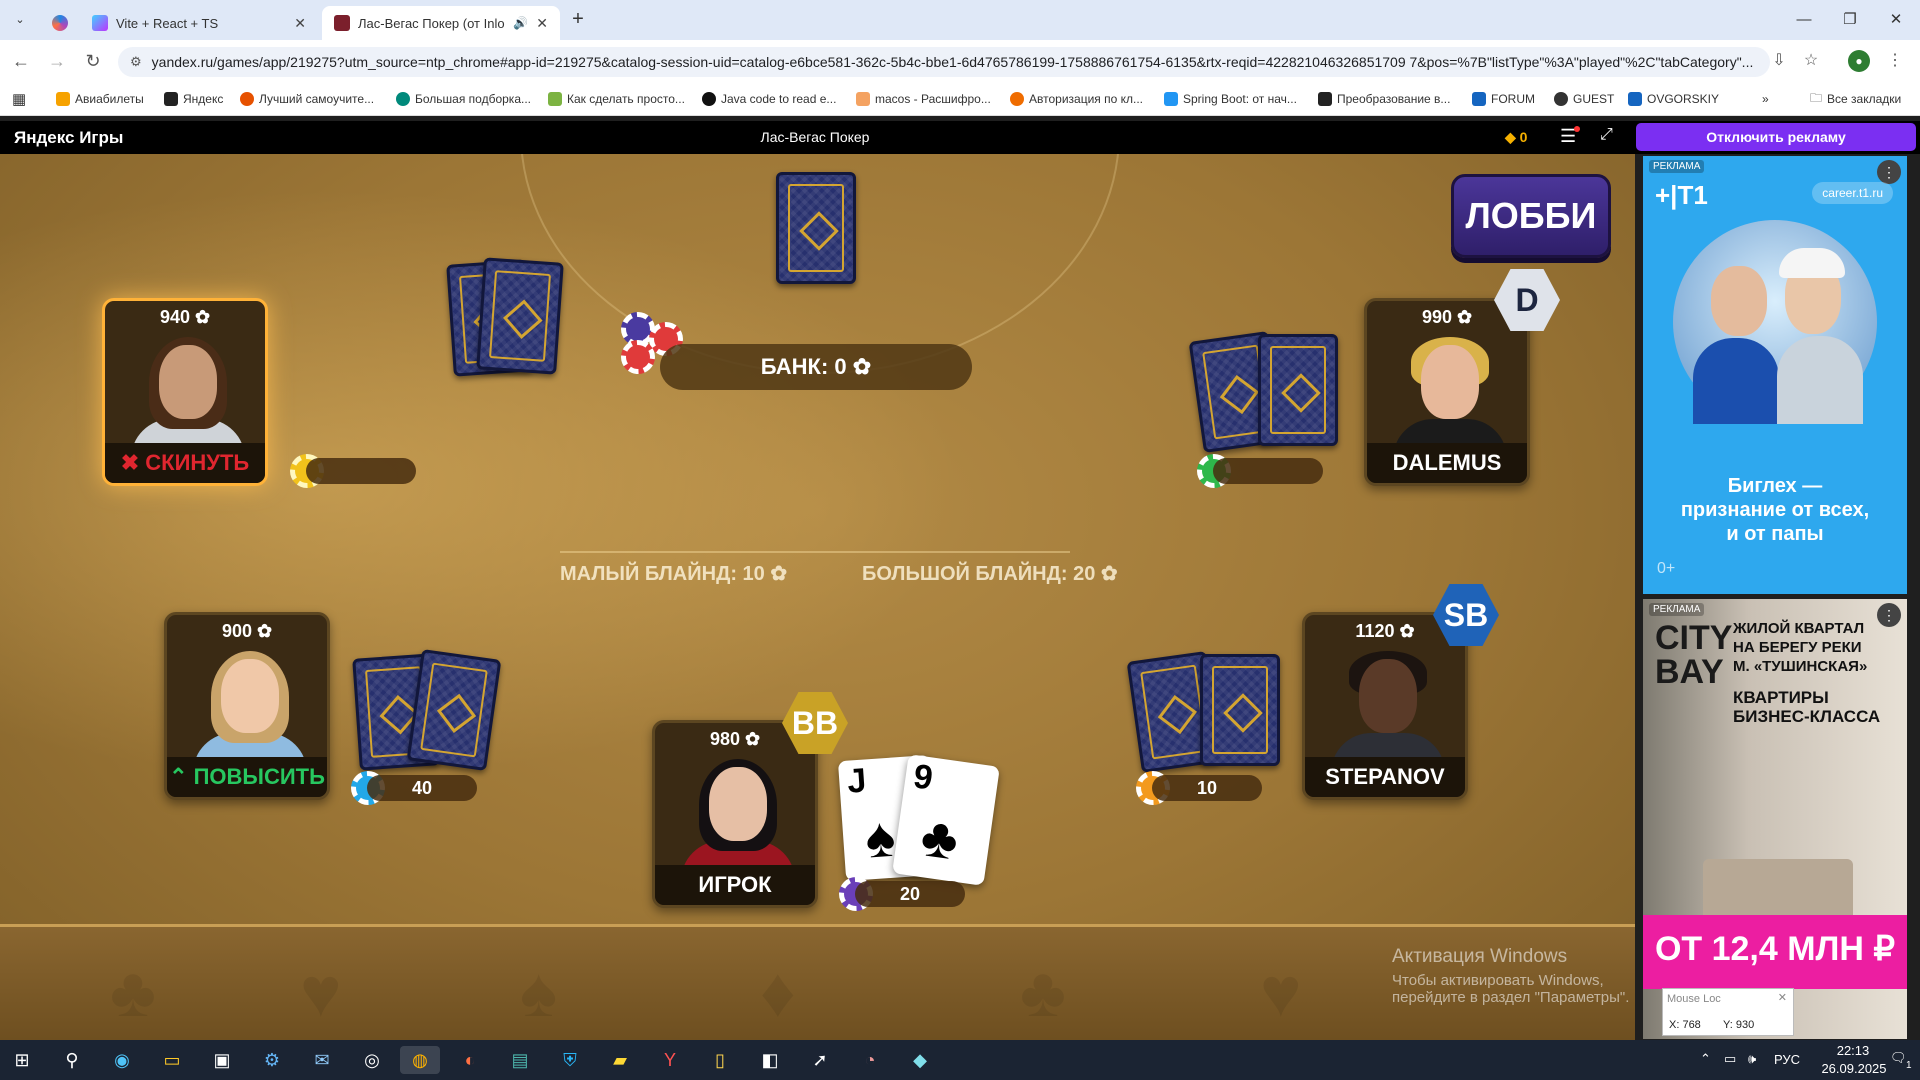  I want to click on app-icon: ▯, so click(720, 1060).